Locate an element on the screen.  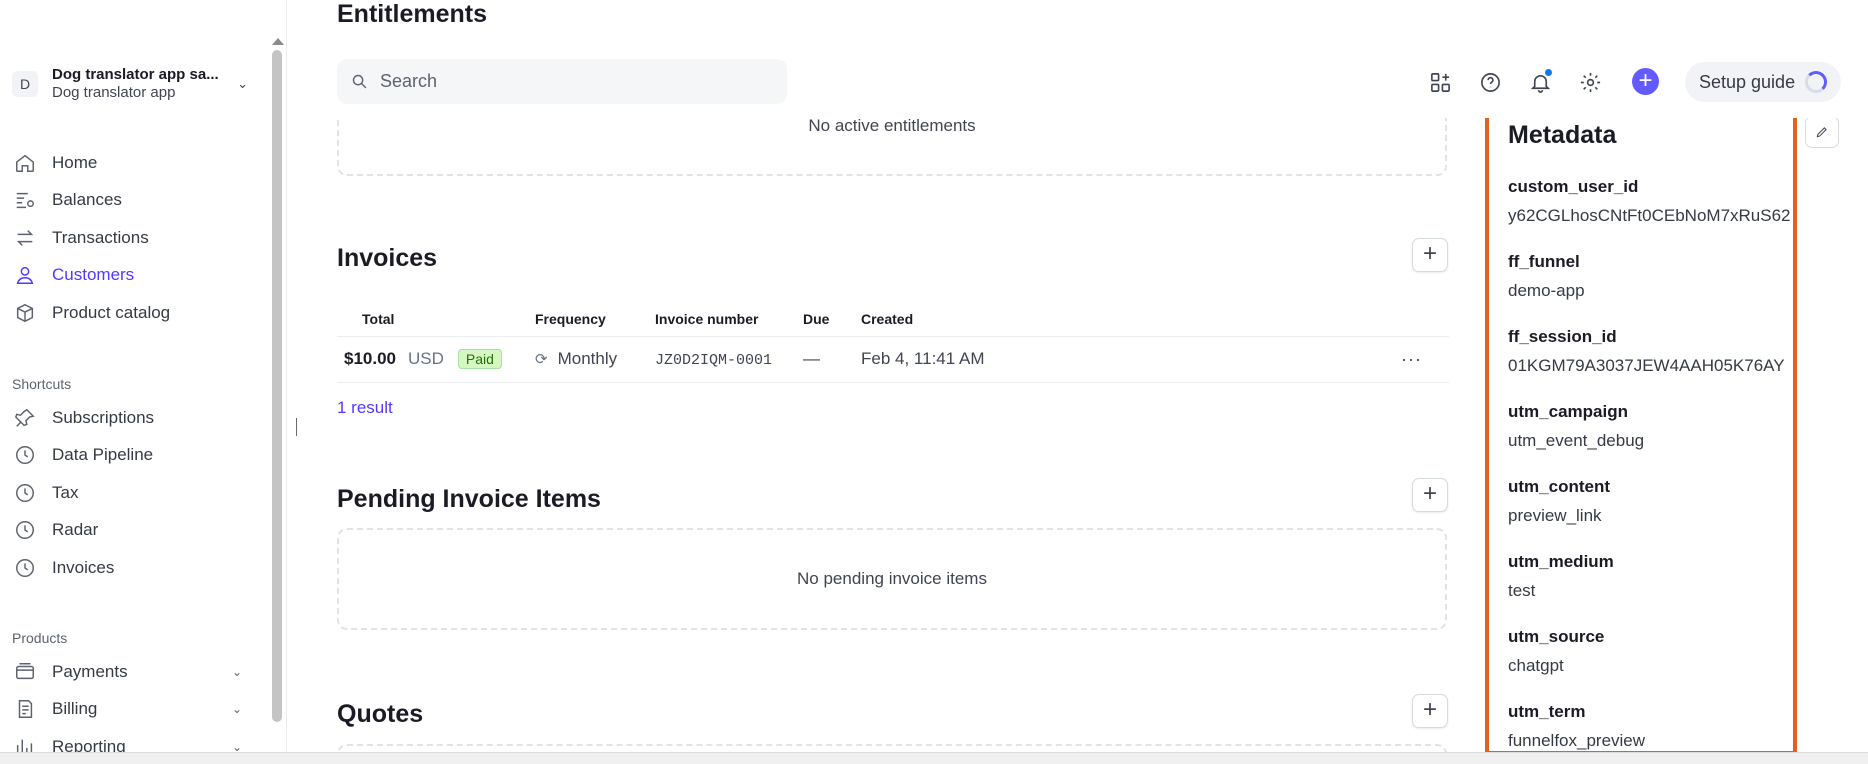
sidebar-item-balances: Balances is located at coordinates (127, 201).